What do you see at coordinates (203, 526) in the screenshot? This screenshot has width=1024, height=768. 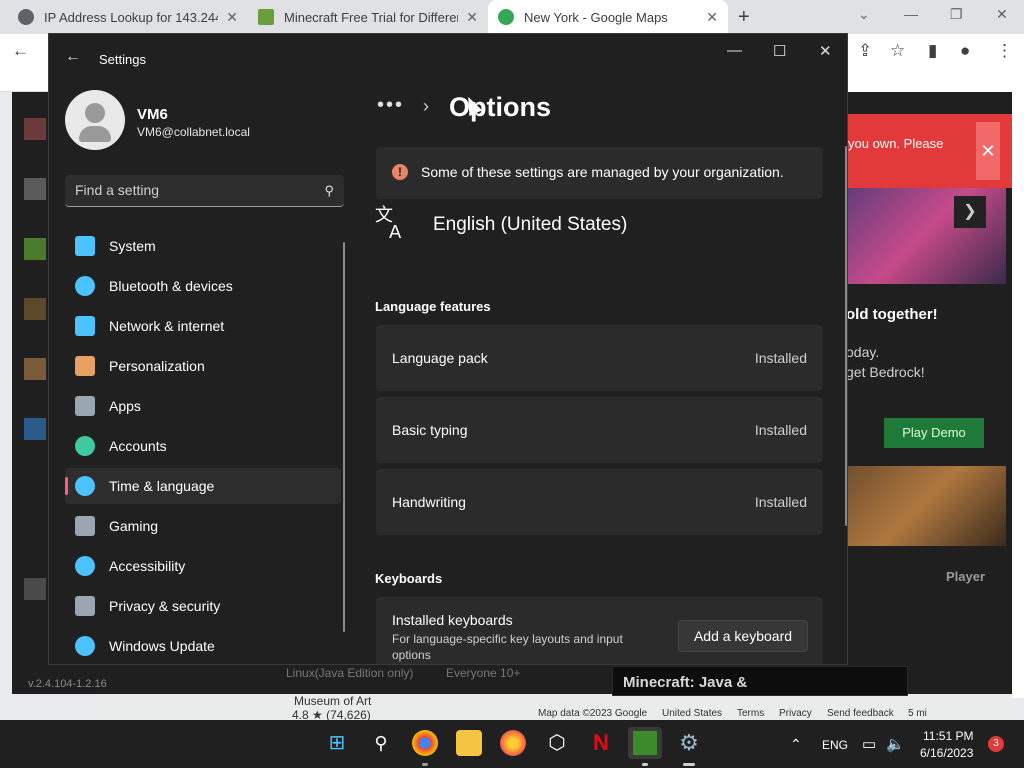 I see `sidebar-item-gaming: Gaming` at bounding box center [203, 526].